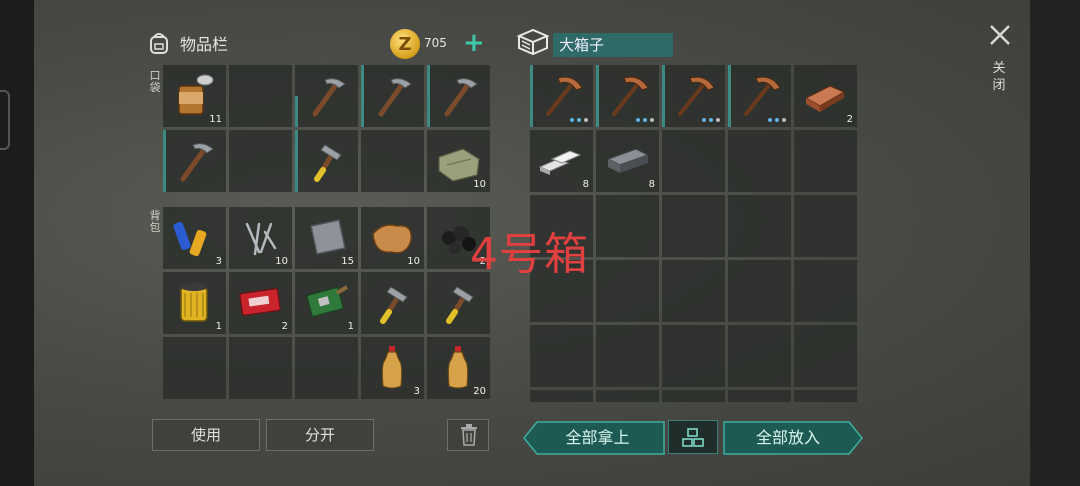 Image resolution: width=1080 pixels, height=486 pixels. Describe the element at coordinates (597, 438) in the screenshot. I see `take-all-button: 全部拿上` at that location.